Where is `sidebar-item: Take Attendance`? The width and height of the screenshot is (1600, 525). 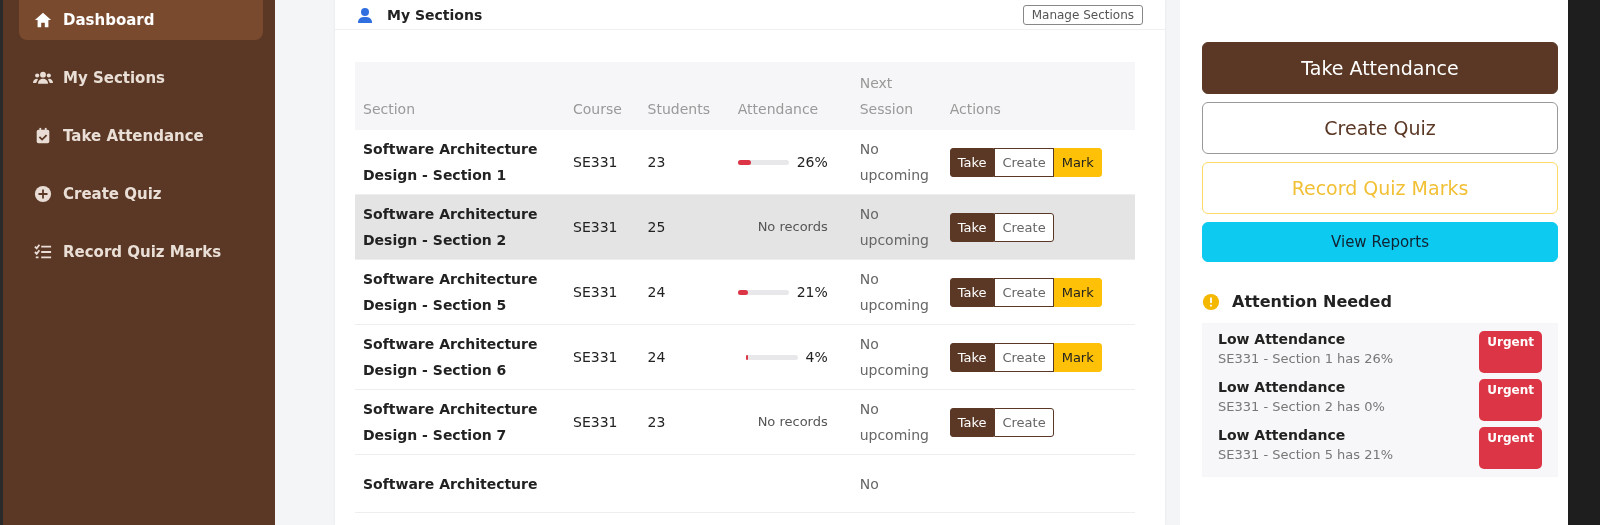
sidebar-item: Take Attendance is located at coordinates (141, 136).